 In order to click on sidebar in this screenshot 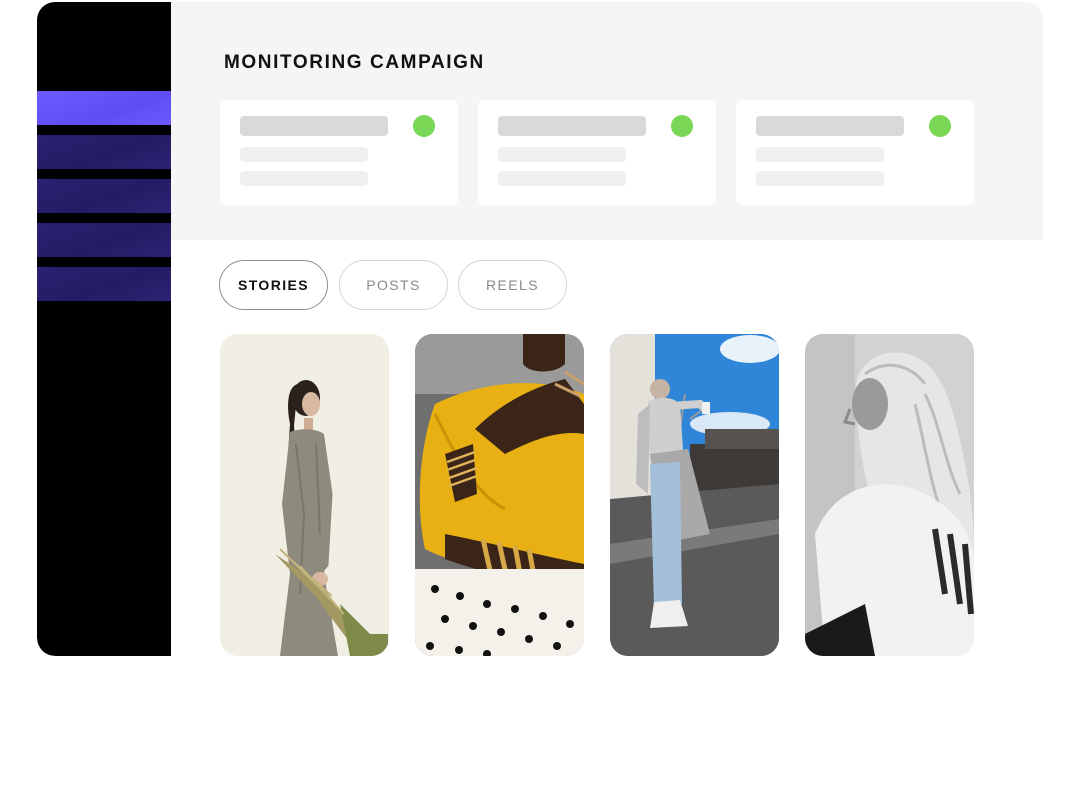, I will do `click(104, 329)`.